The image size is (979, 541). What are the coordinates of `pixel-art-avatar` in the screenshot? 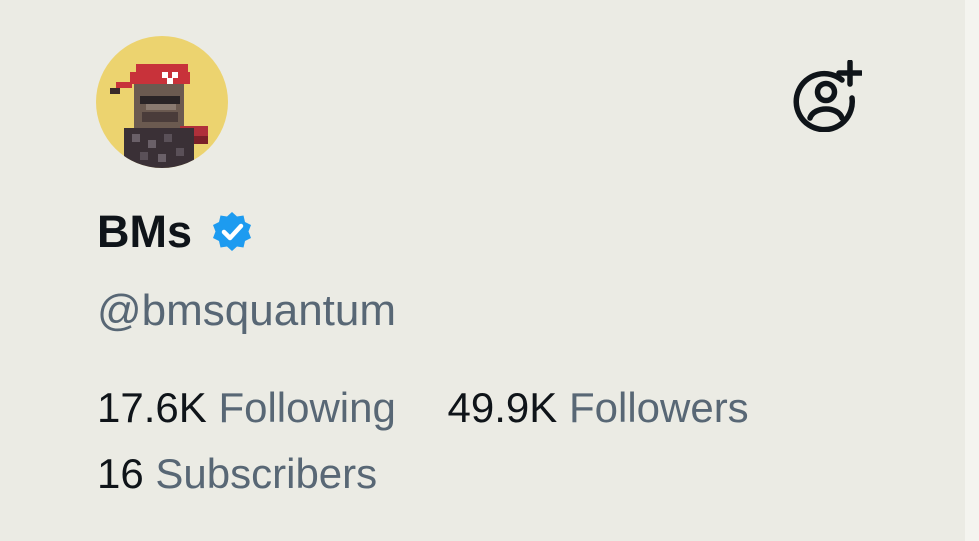 It's located at (159, 116).